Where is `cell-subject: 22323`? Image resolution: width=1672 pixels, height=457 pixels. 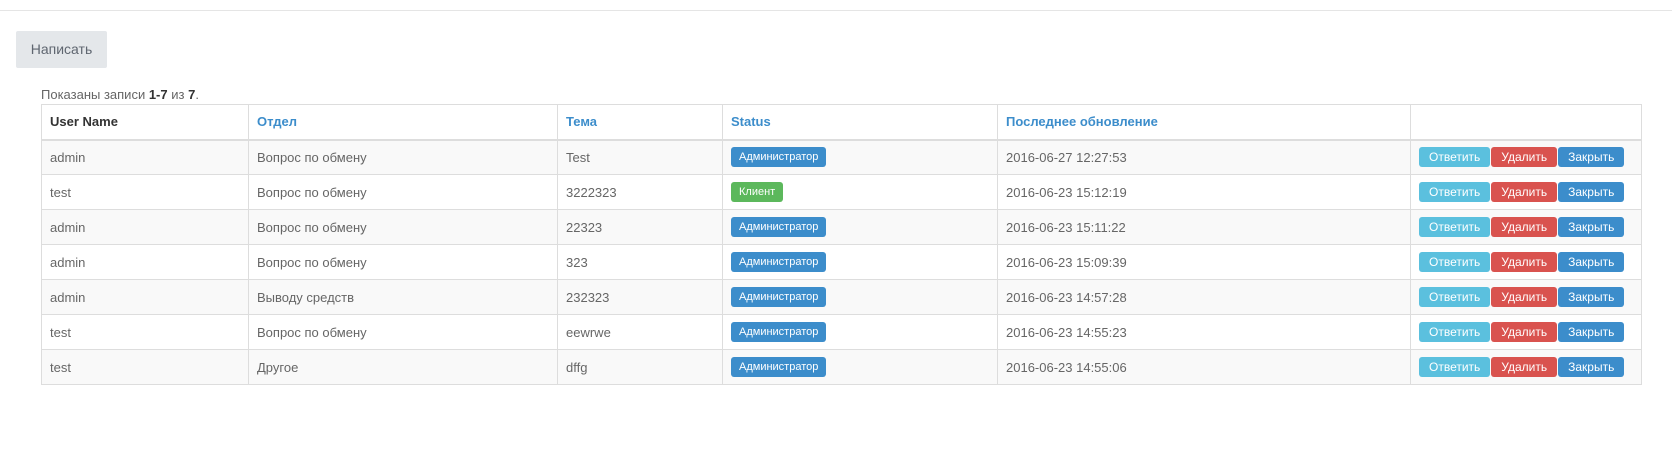 cell-subject: 22323 is located at coordinates (640, 227).